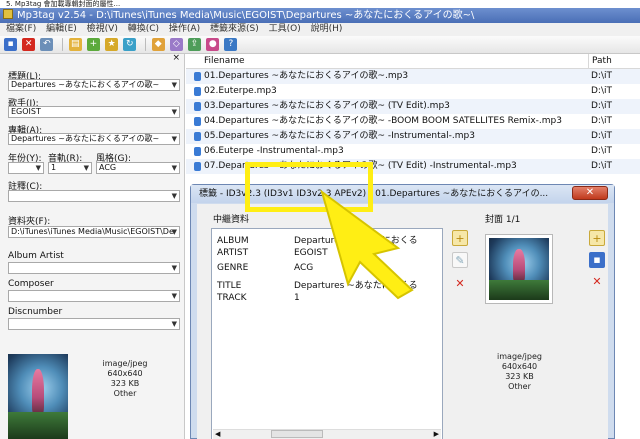 This screenshot has width=640, height=439. Describe the element at coordinates (519, 376) in the screenshot. I see `cover-size: 323 KB` at that location.